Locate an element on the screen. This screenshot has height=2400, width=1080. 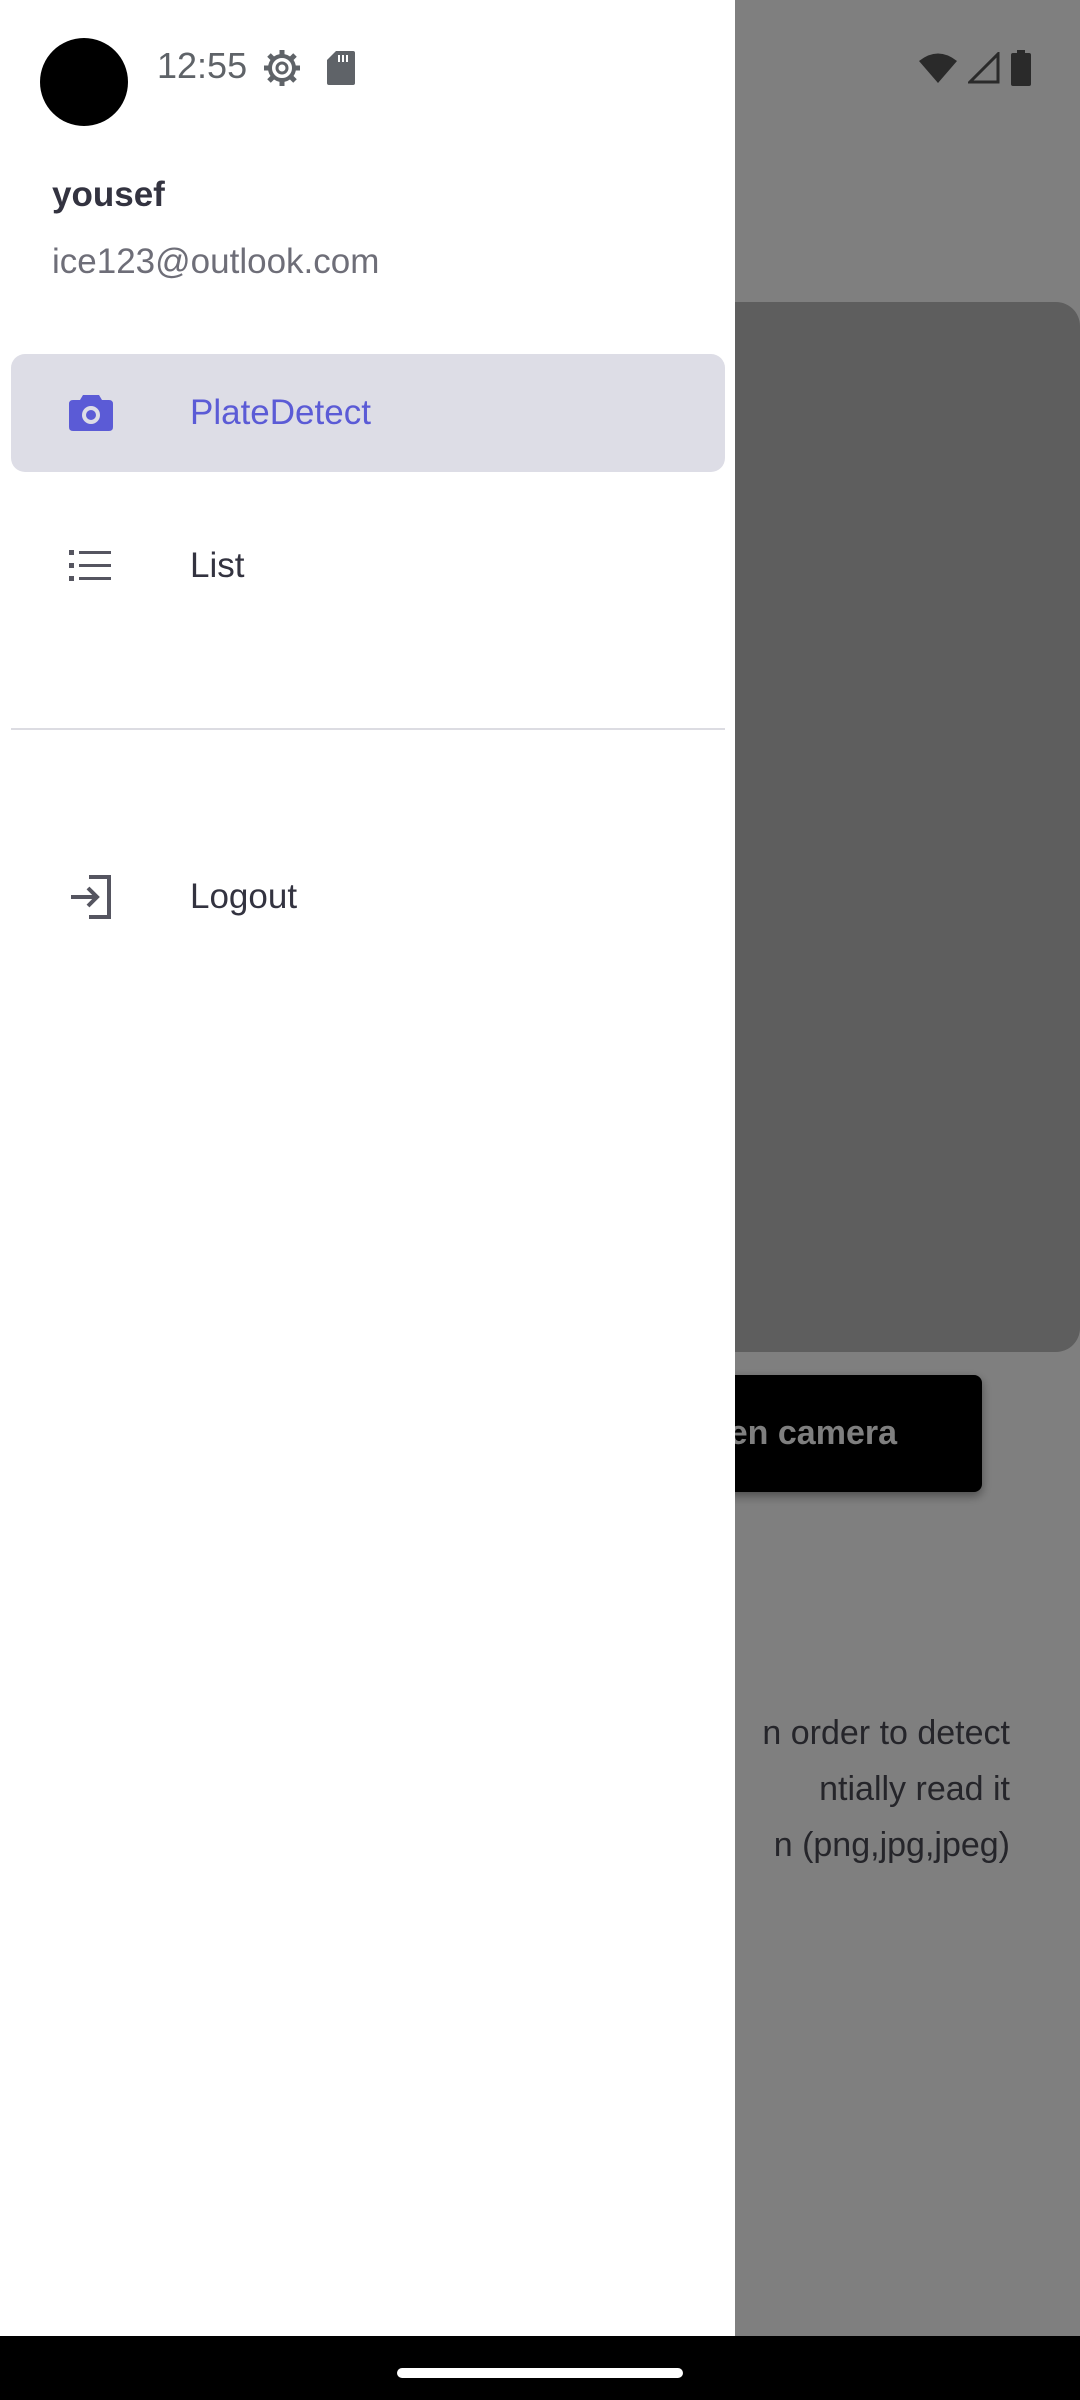
home-gesture-handle is located at coordinates (540, 2373).